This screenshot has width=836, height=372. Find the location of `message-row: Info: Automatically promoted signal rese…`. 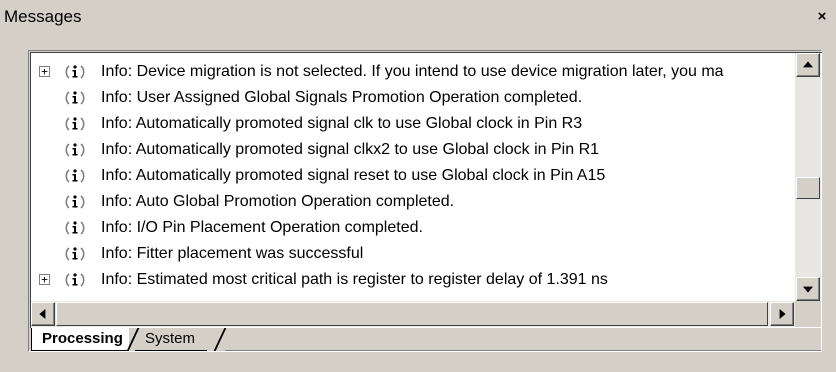

message-row: Info: Automatically promoted signal rese… is located at coordinates (413, 176).